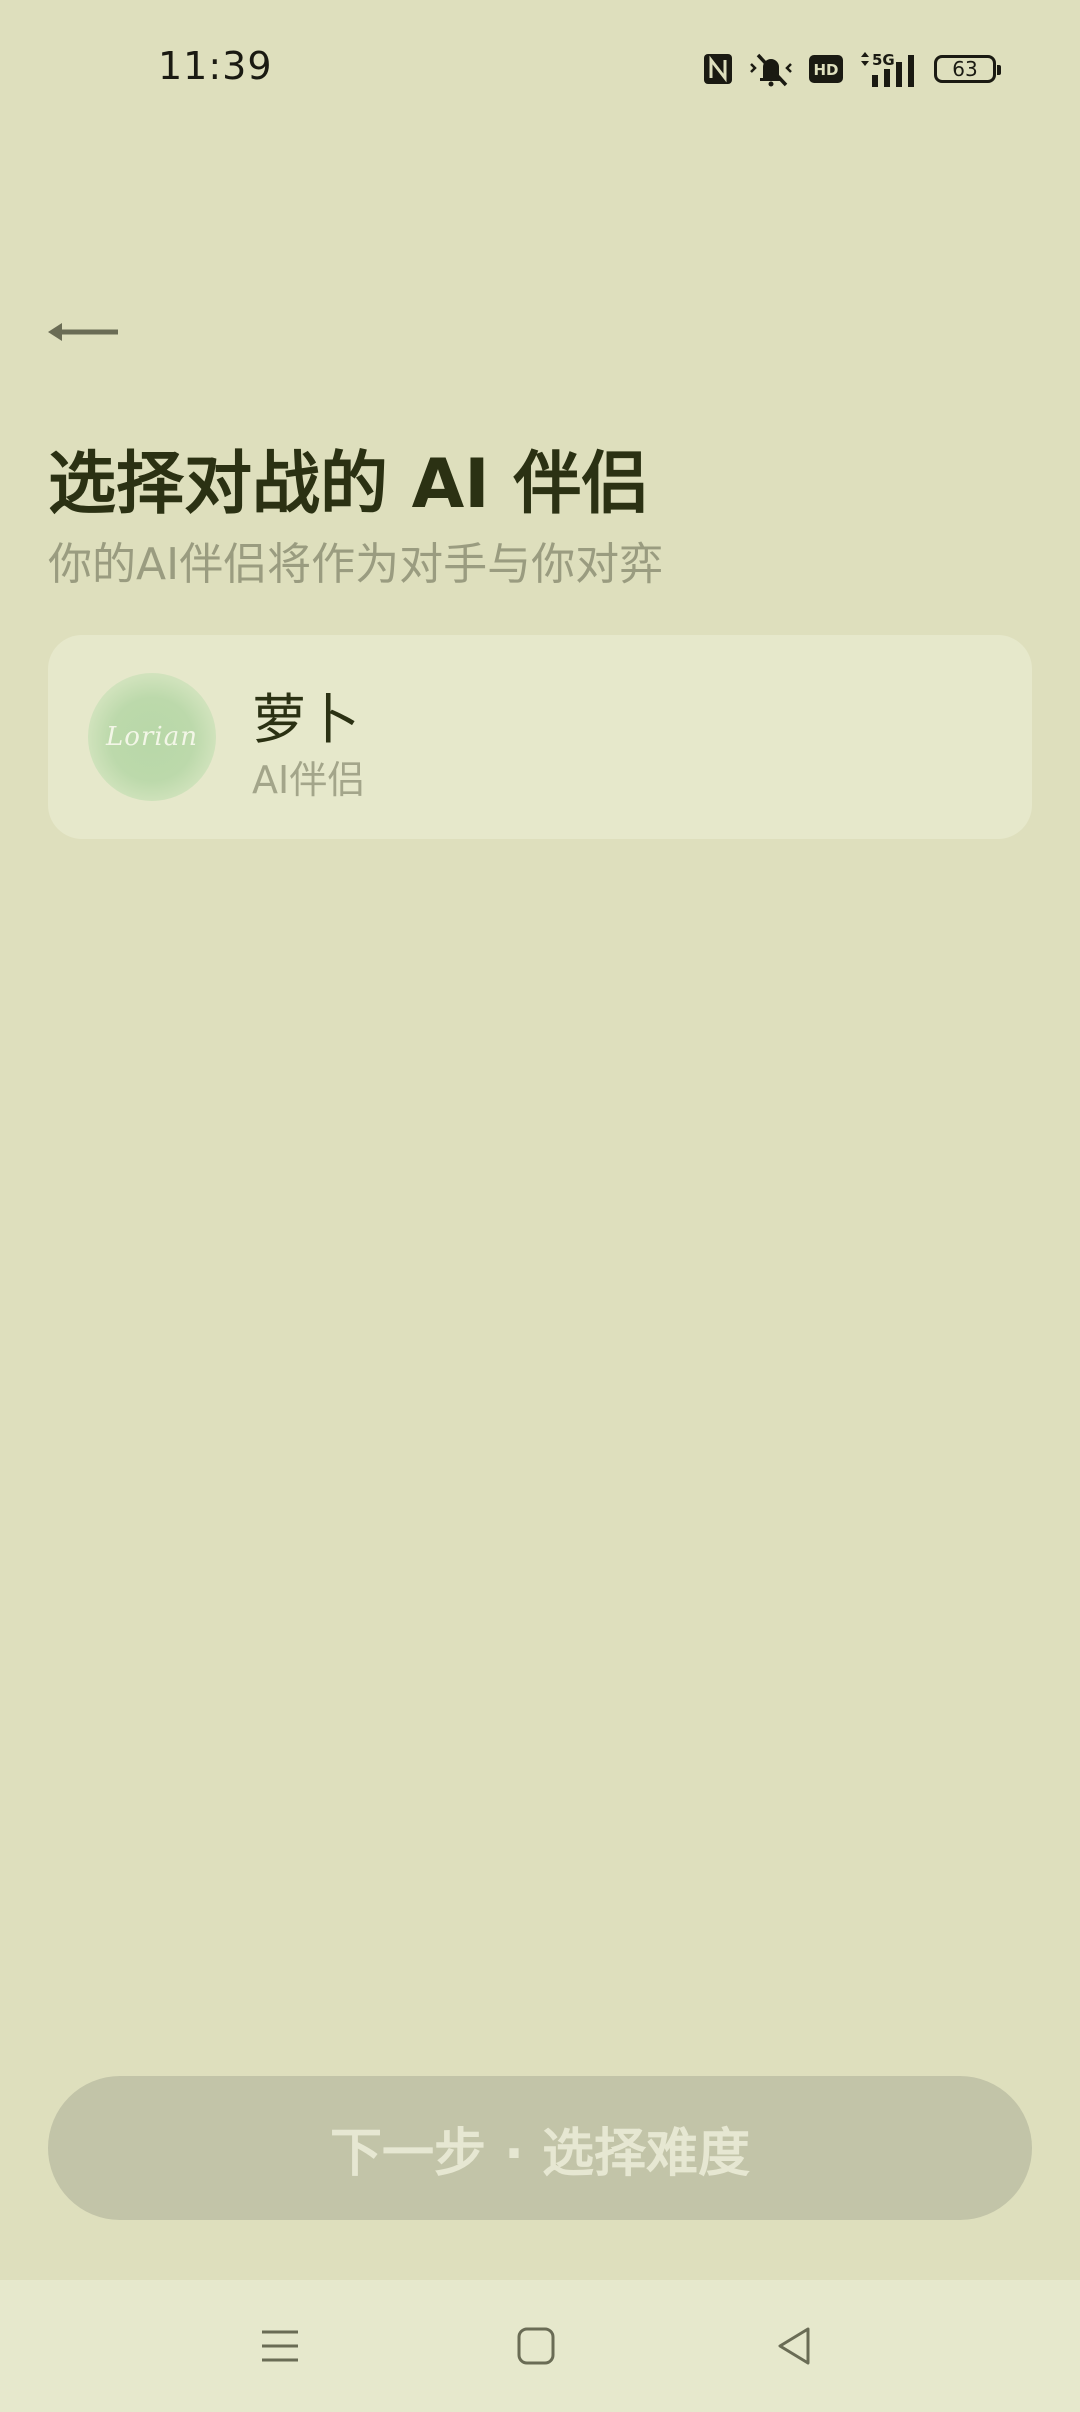  I want to click on avatar: Lorian, so click(152, 737).